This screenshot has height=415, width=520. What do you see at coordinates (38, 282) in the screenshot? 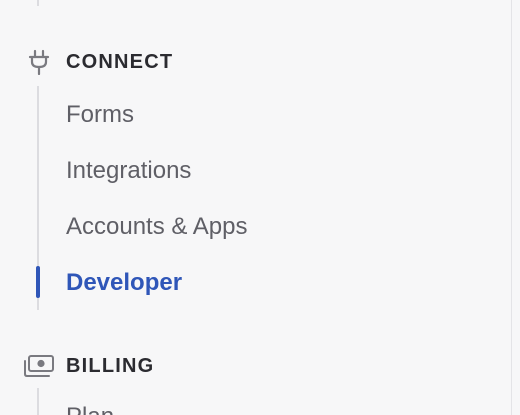
I see `active-indicator` at bounding box center [38, 282].